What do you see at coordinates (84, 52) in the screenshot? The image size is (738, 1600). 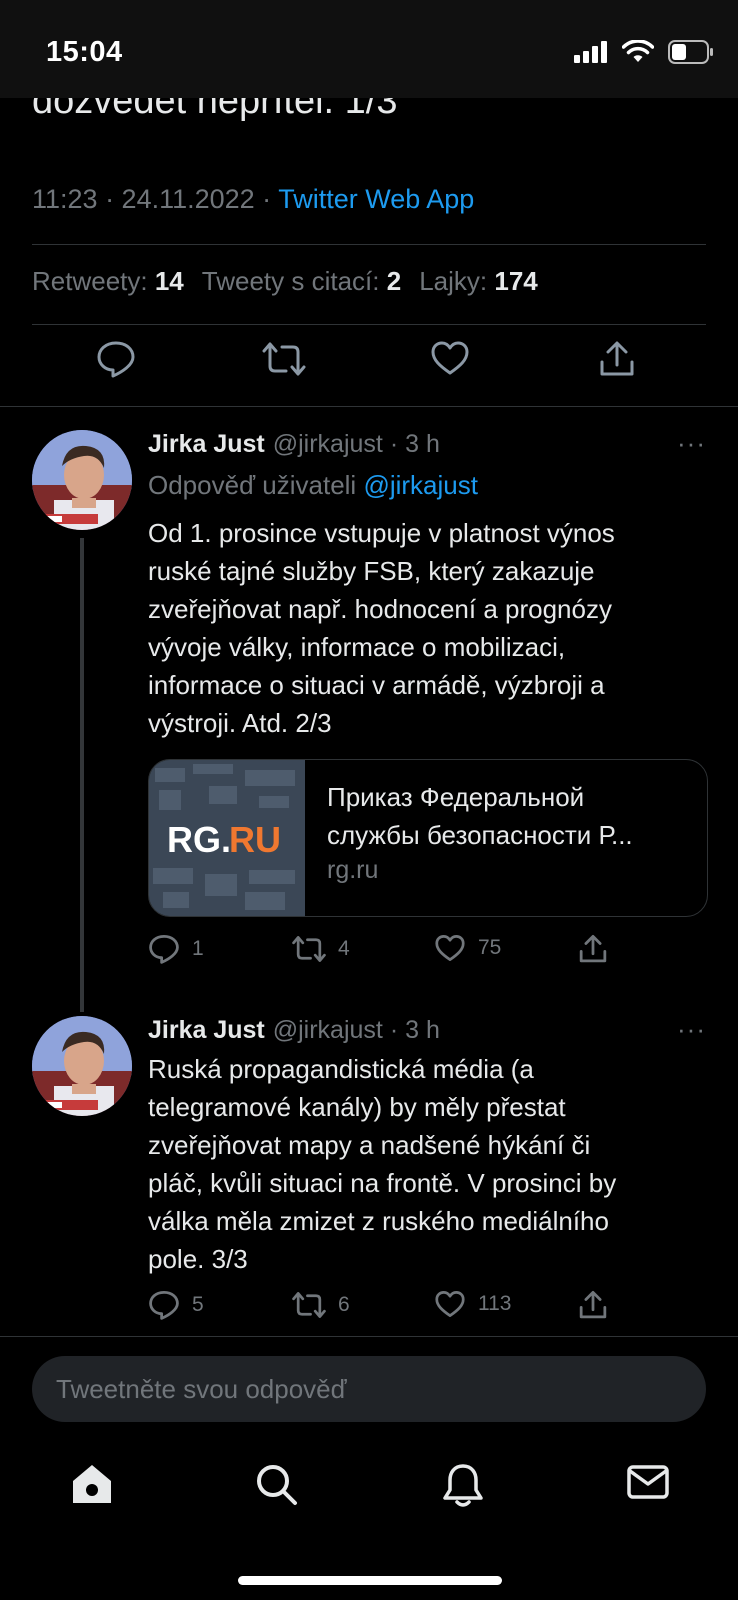 I see `status-time: 15:04` at bounding box center [84, 52].